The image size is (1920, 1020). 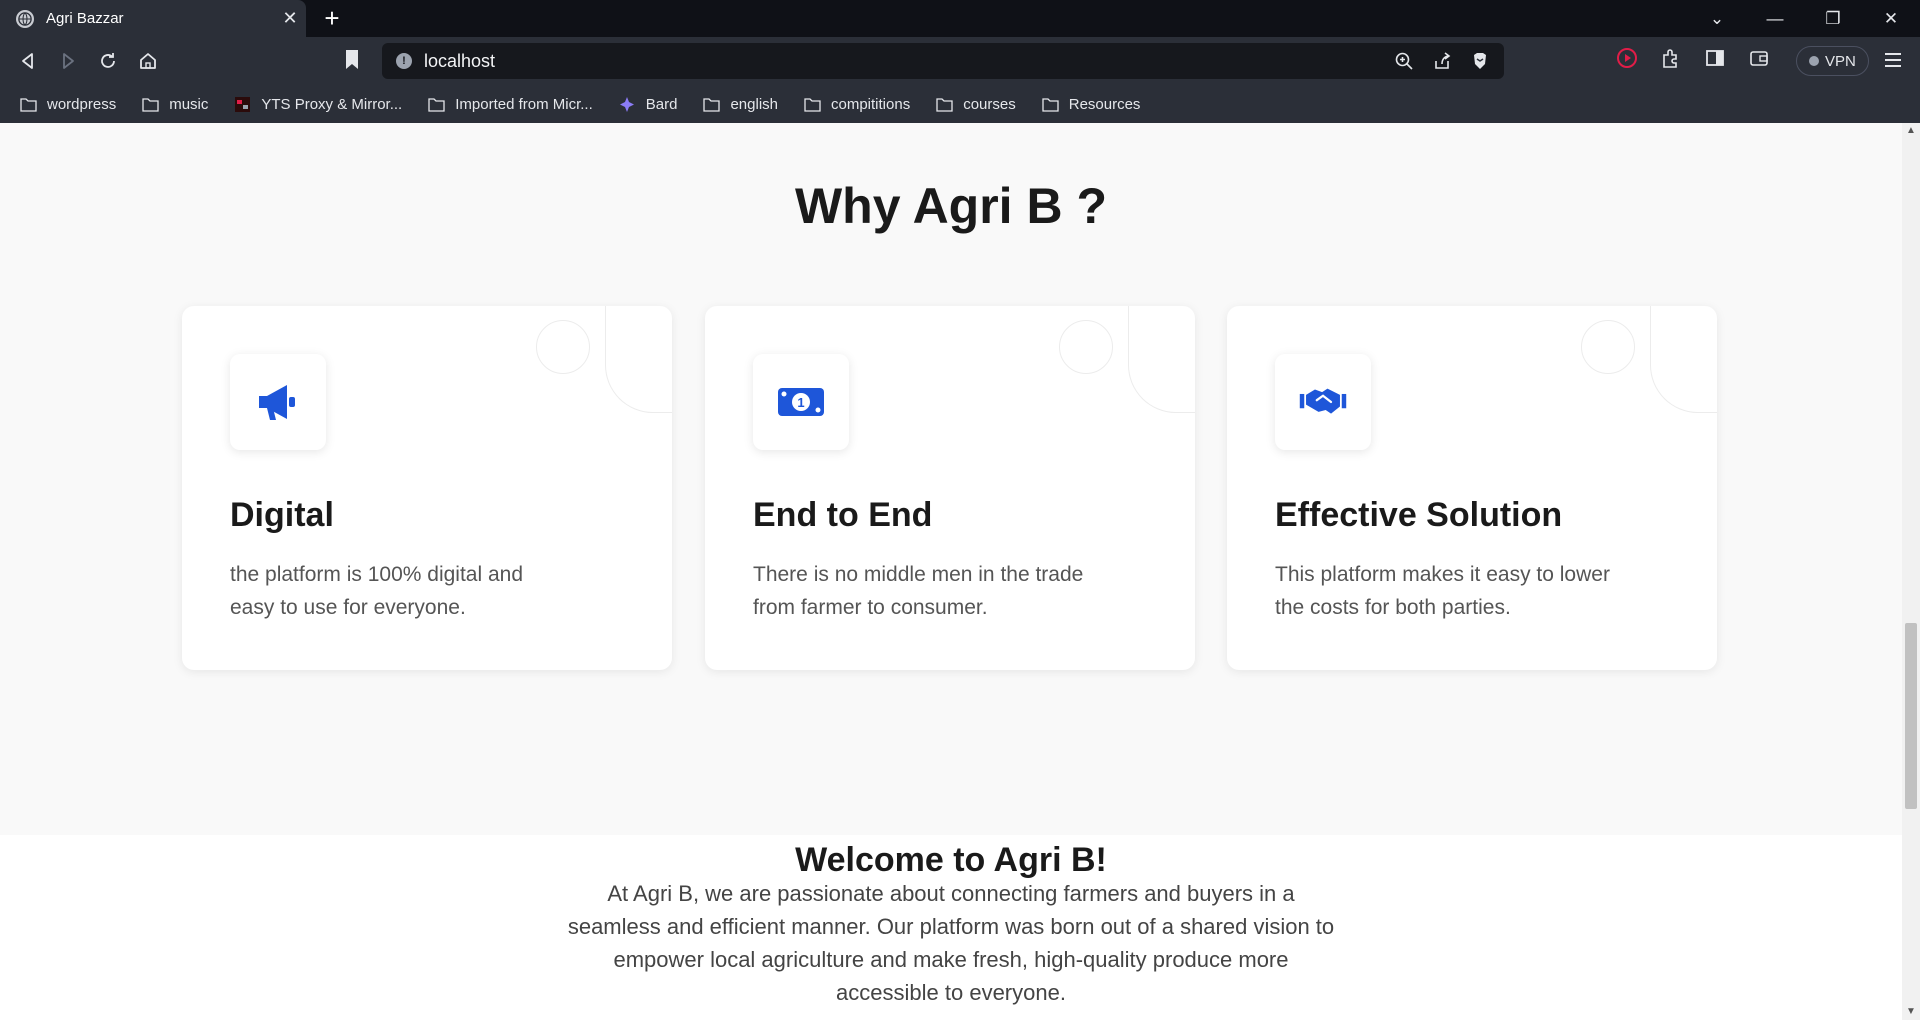 I want to click on handshake-icon, so click(x=1323, y=401).